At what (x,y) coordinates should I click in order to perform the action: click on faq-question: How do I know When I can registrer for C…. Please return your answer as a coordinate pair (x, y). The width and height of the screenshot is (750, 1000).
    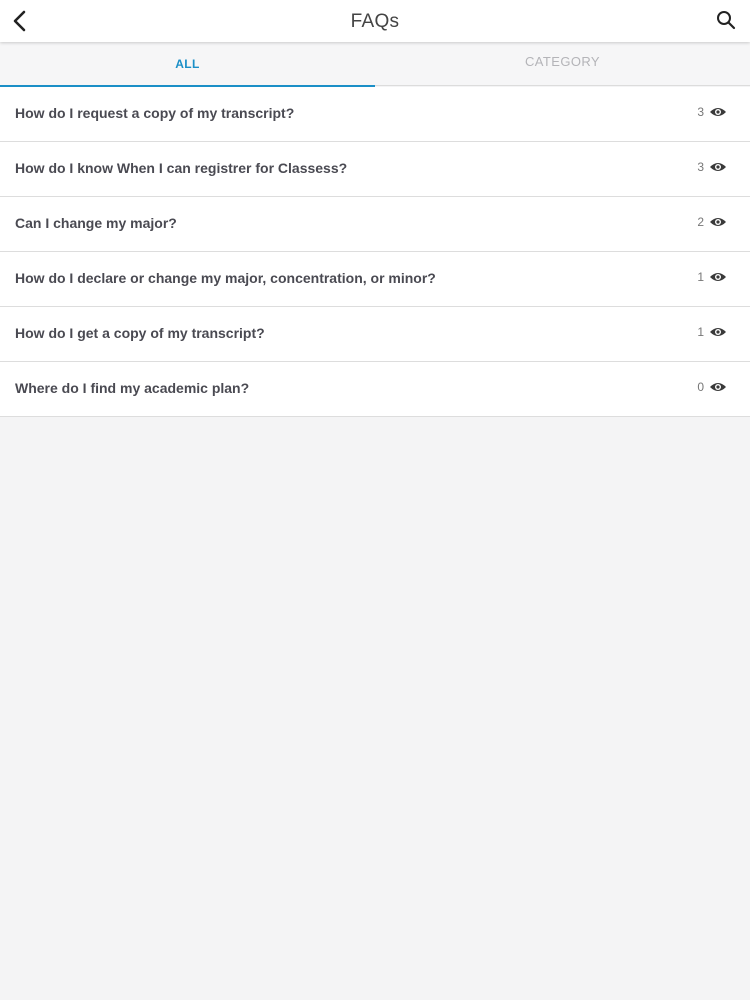
    Looking at the image, I should click on (181, 168).